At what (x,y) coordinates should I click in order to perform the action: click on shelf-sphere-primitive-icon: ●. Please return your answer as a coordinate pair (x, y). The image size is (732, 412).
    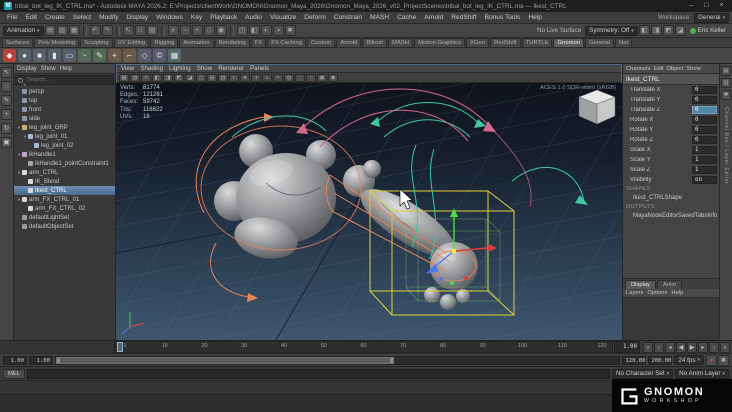
    Looking at the image, I should click on (24, 55).